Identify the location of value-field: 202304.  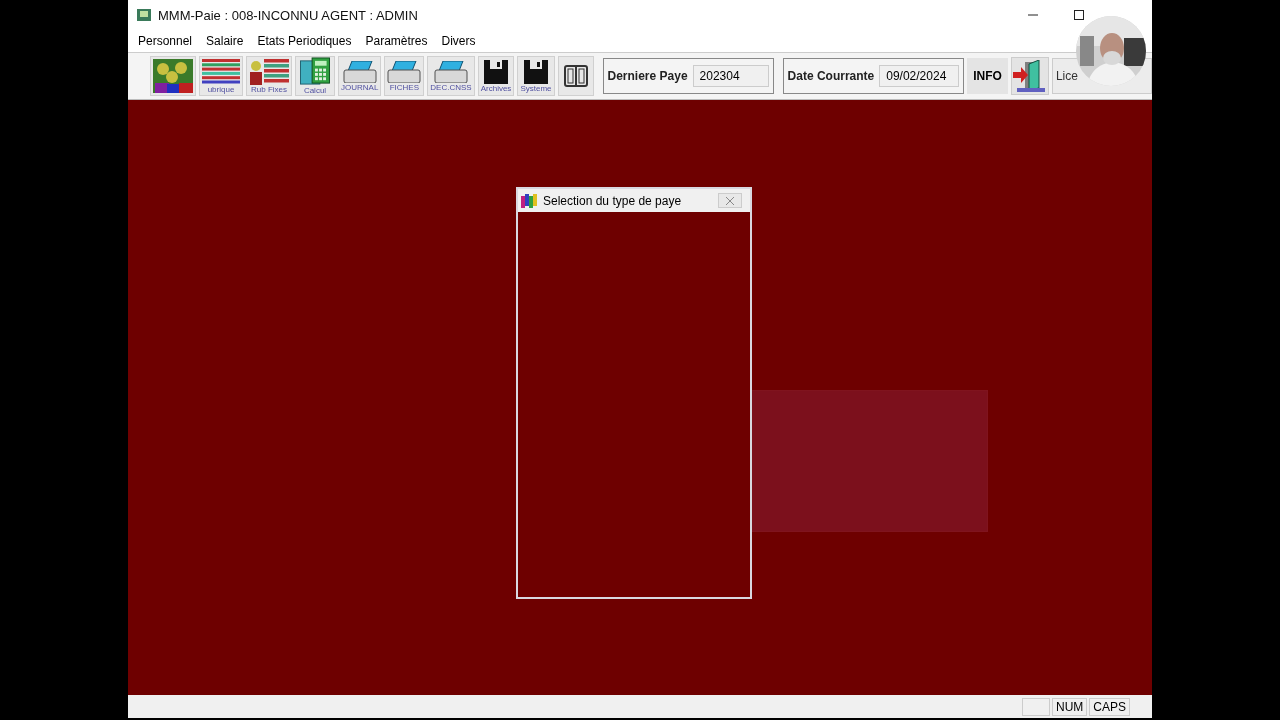
(730, 76).